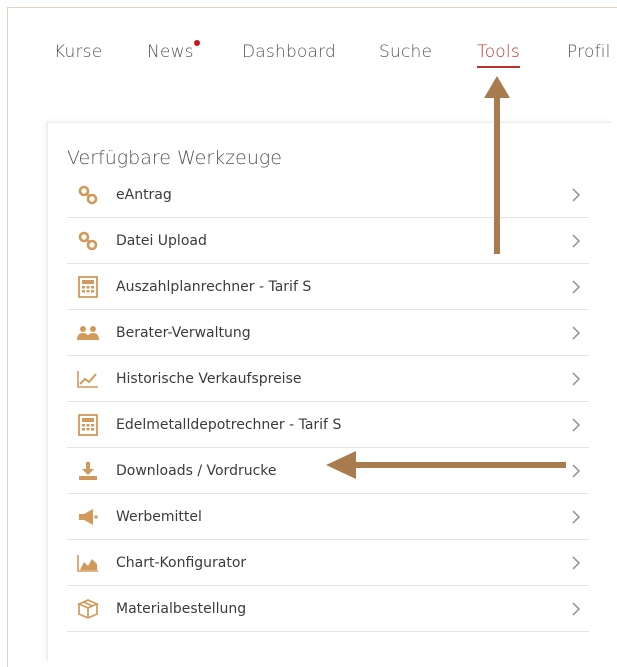  What do you see at coordinates (181, 562) in the screenshot?
I see `tool-label: Chart-Konfigurator` at bounding box center [181, 562].